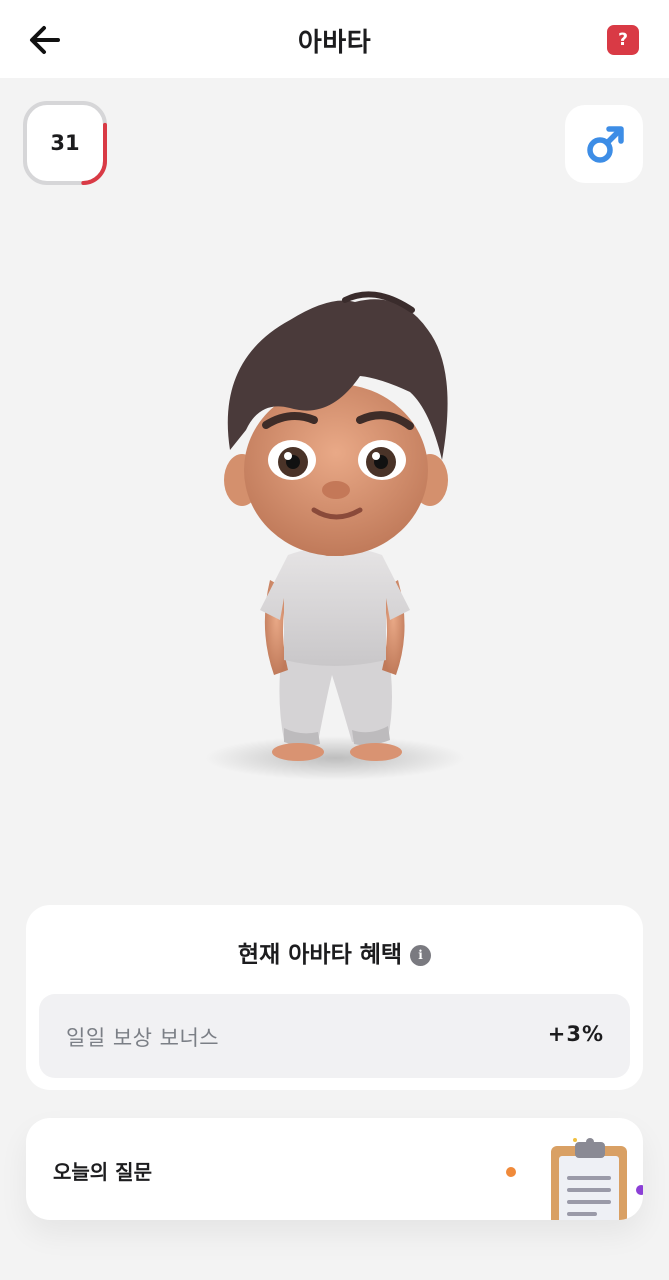 This screenshot has width=669, height=1280. What do you see at coordinates (334, 43) in the screenshot?
I see `page-title: 아바타` at bounding box center [334, 43].